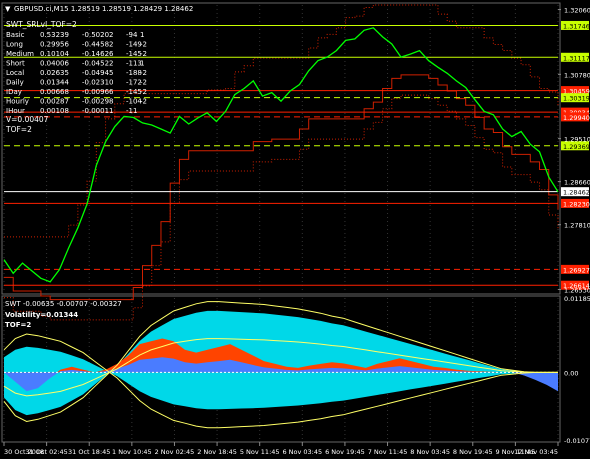 The width and height of the screenshot is (590, 459). Describe the element at coordinates (577, 140) in the screenshot. I see `y-tick-label: 1.29510` at that location.